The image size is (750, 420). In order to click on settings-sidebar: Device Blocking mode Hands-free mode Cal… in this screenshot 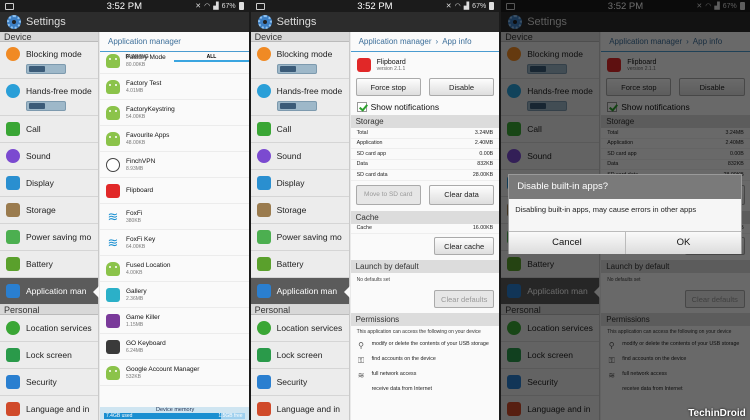, I will do `click(49, 226)`.